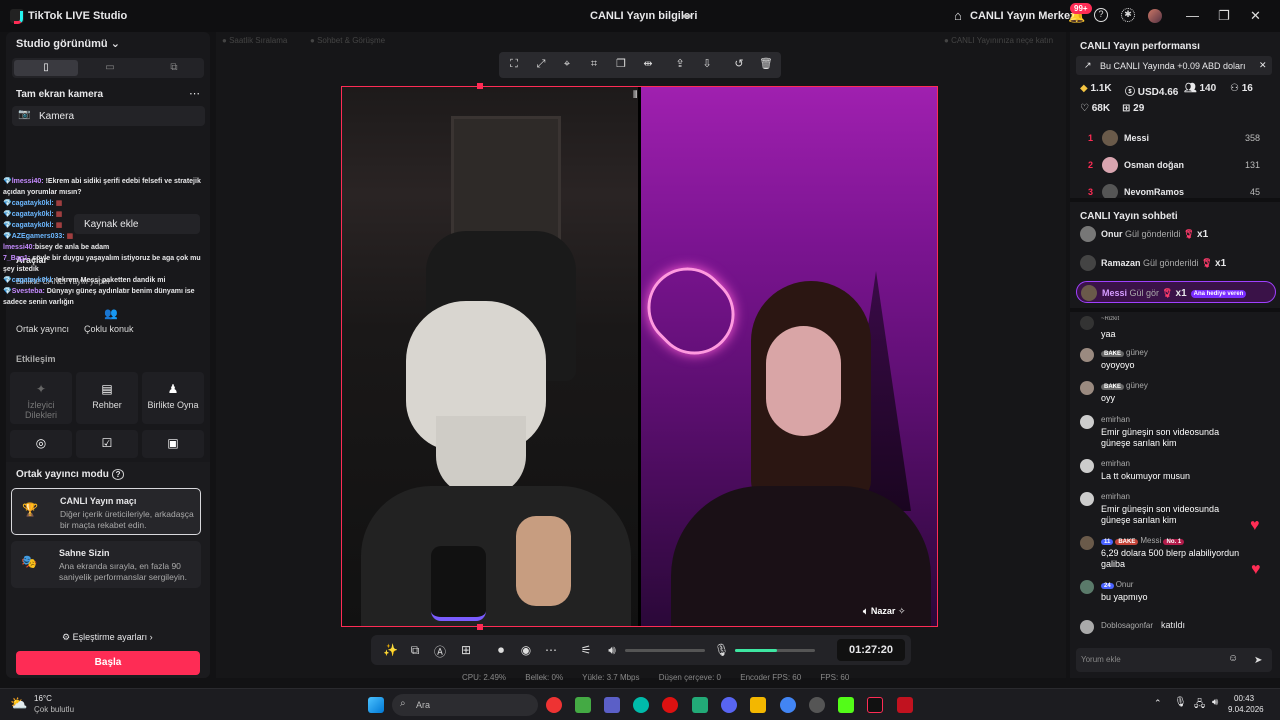  What do you see at coordinates (958, 15) in the screenshot?
I see `home-icon: ⌂` at bounding box center [958, 15].